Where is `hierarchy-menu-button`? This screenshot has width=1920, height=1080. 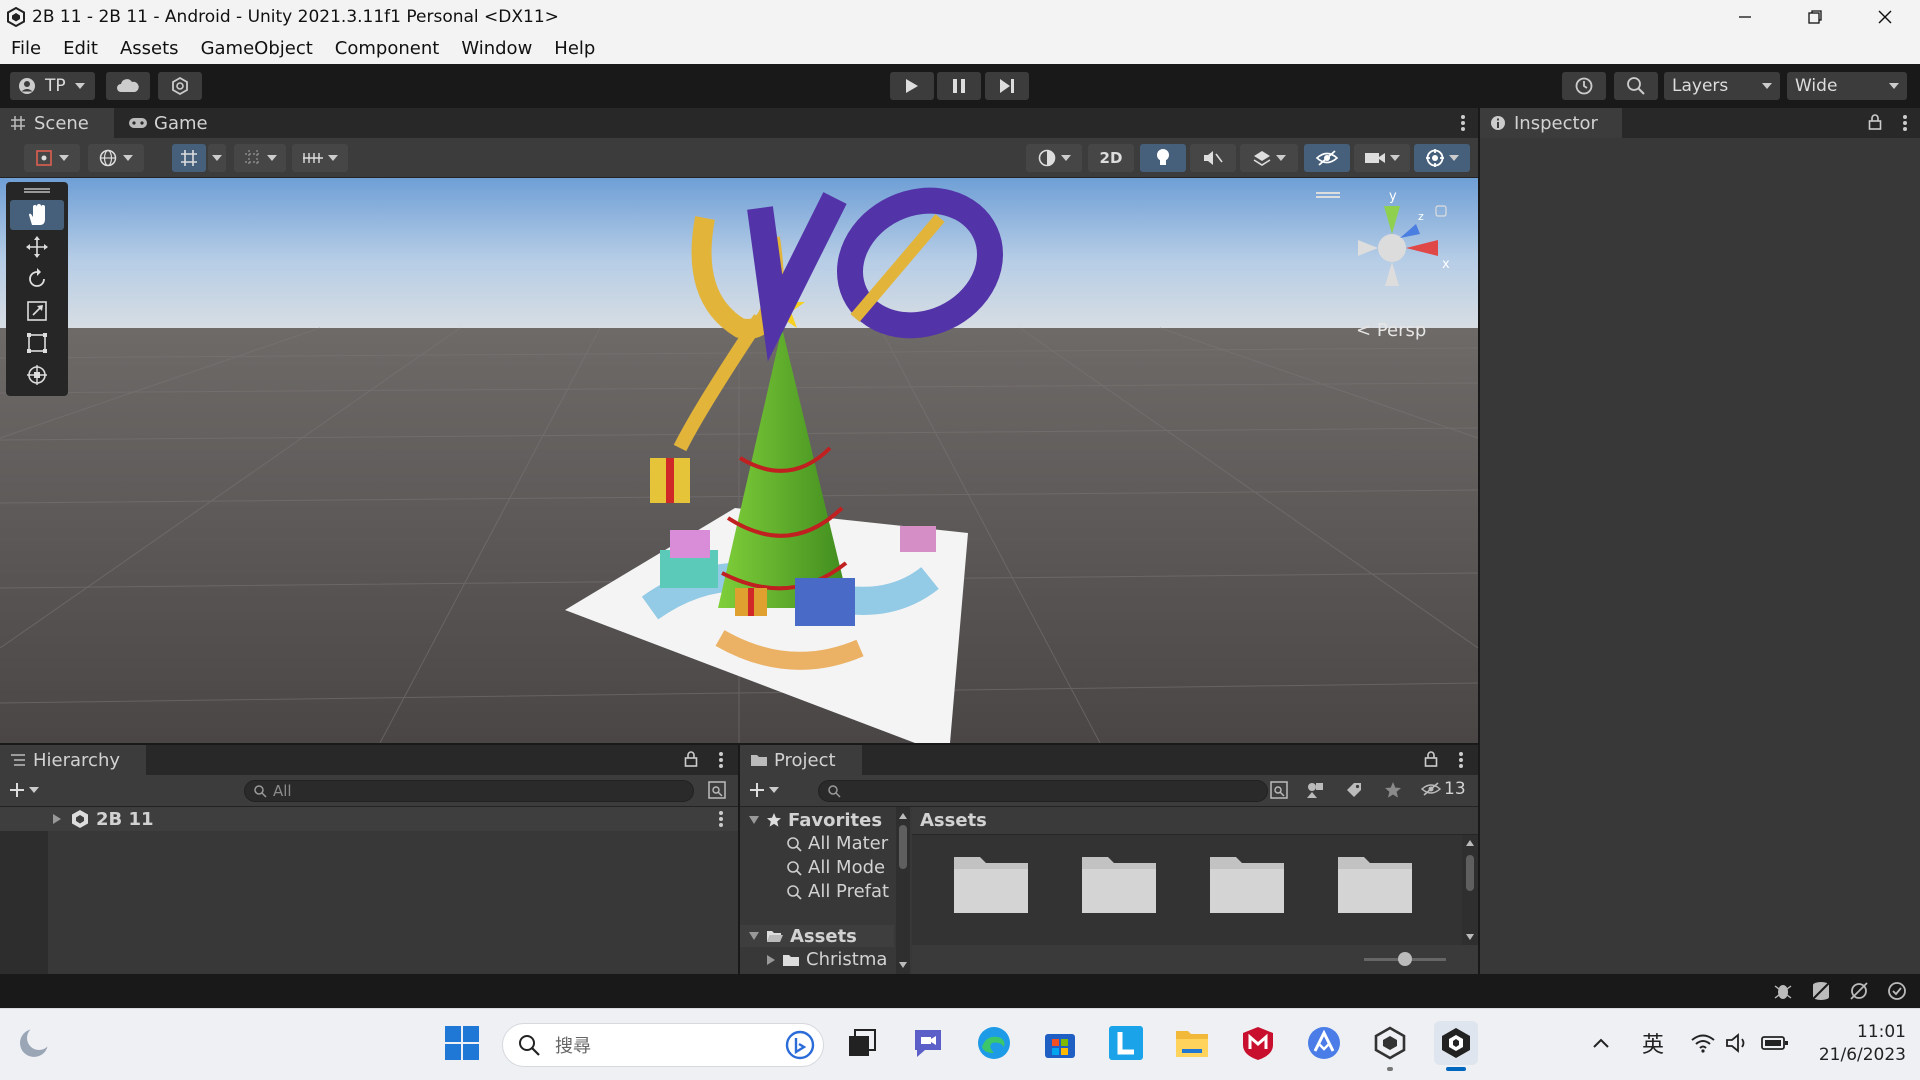
hierarchy-menu-button is located at coordinates (721, 762).